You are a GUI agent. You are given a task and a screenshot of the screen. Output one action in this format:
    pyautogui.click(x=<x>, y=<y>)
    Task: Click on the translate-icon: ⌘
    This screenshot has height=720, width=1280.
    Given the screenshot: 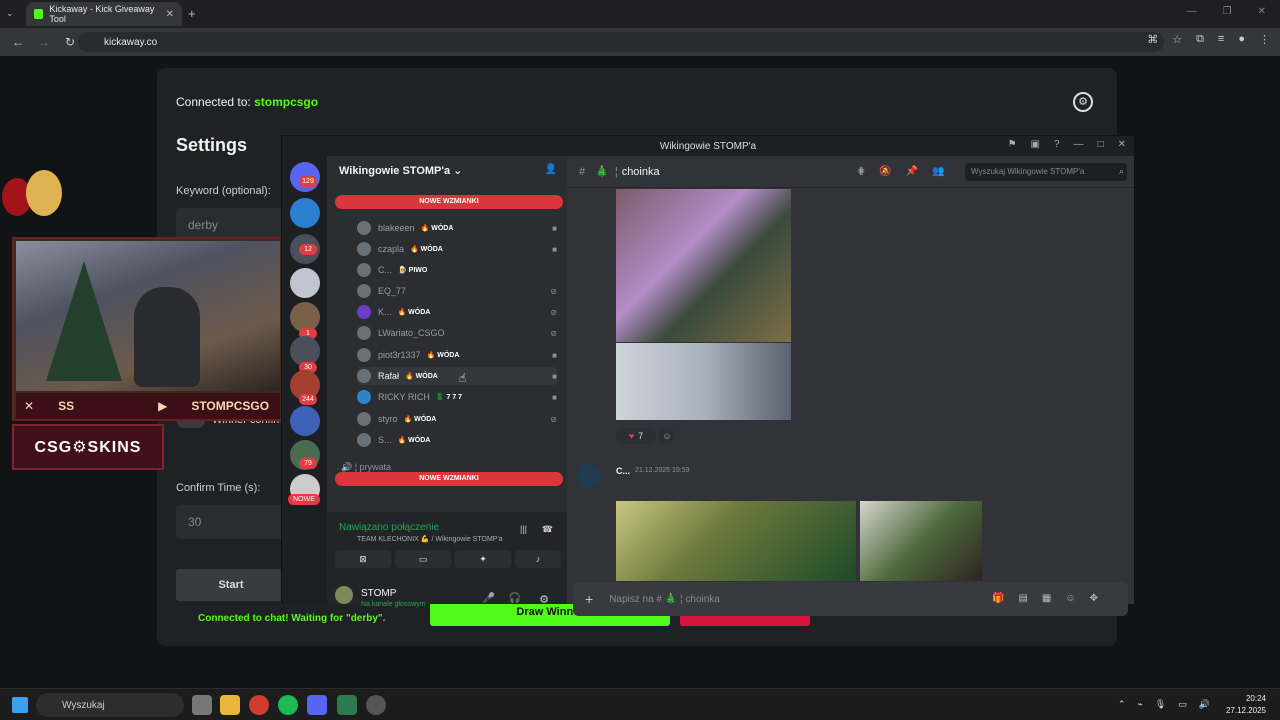 What is the action you would take?
    pyautogui.click(x=1152, y=39)
    